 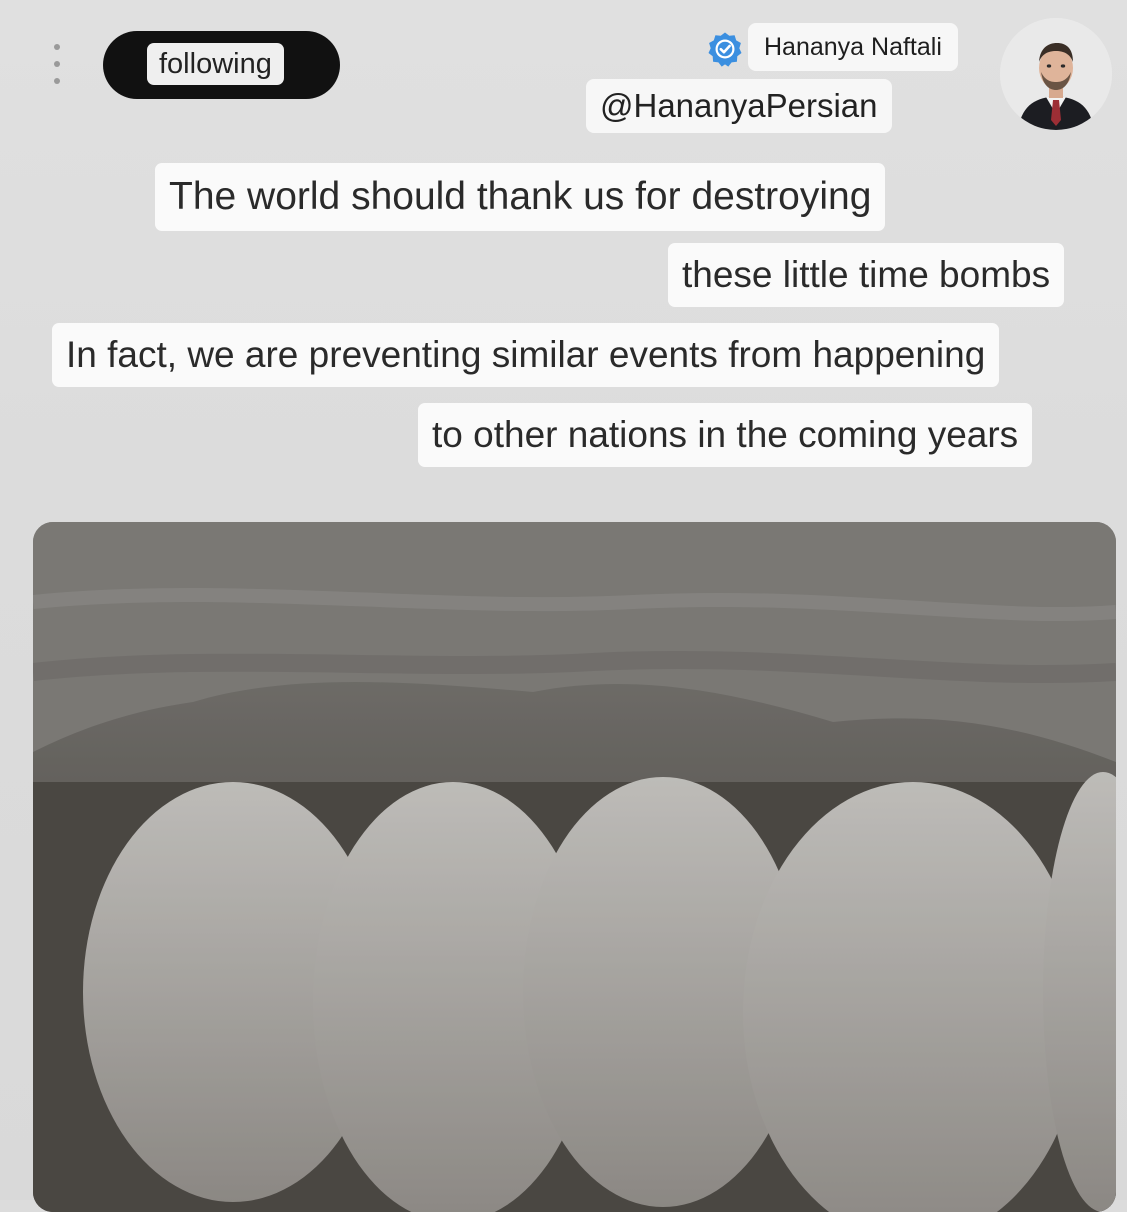 I want to click on post-text-line-4: to other nations in the coming years, so click(x=725, y=435).